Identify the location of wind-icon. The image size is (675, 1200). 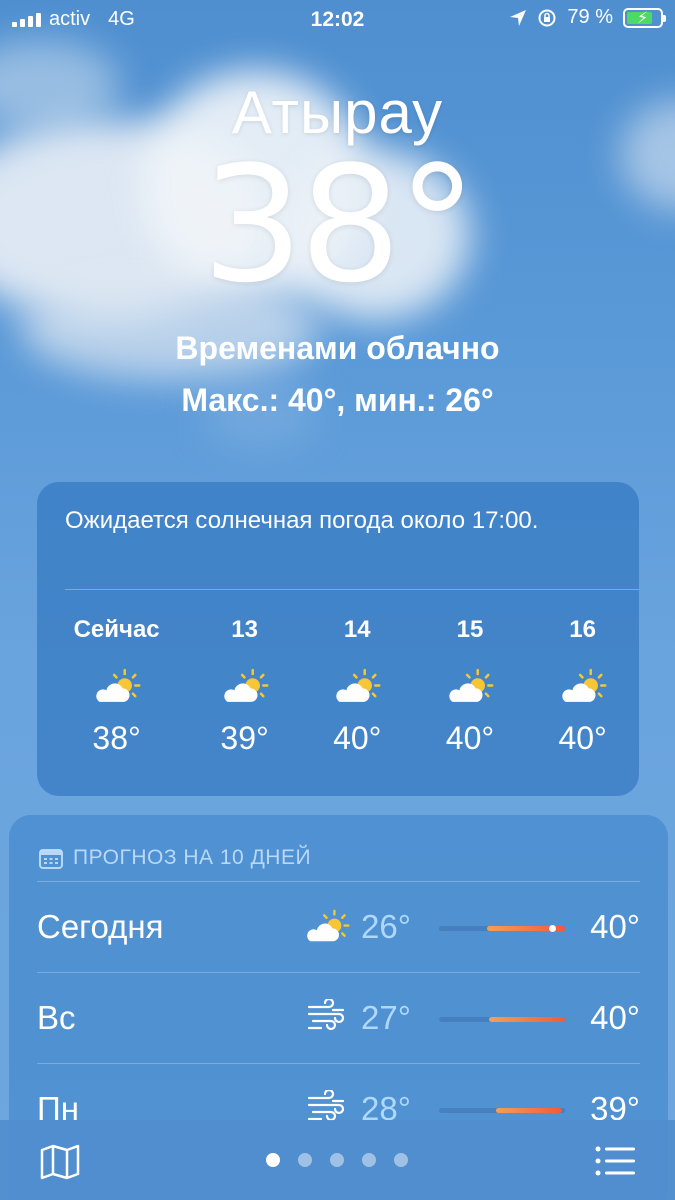
(327, 1017).